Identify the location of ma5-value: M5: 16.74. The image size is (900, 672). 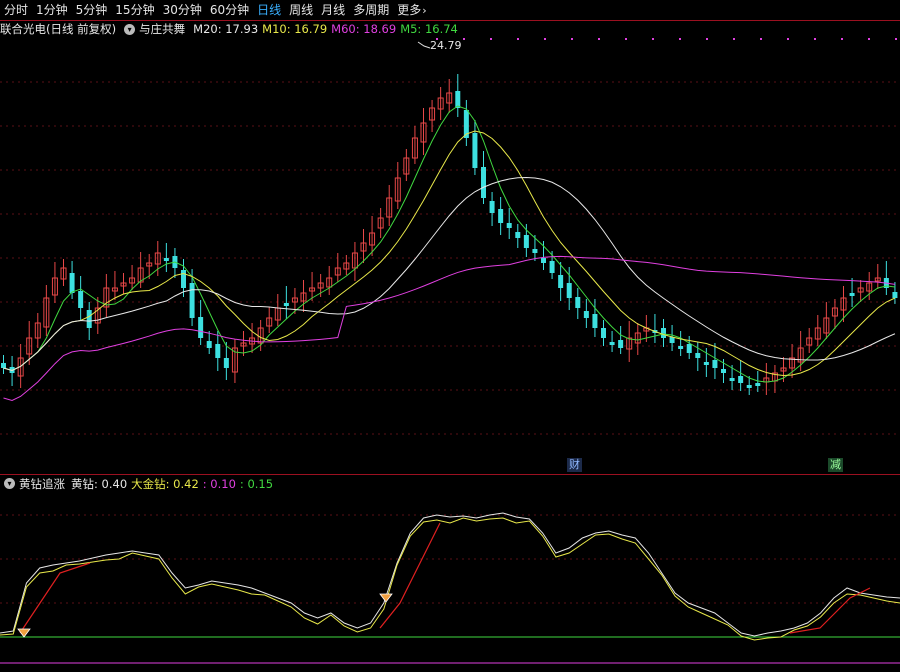
(429, 29).